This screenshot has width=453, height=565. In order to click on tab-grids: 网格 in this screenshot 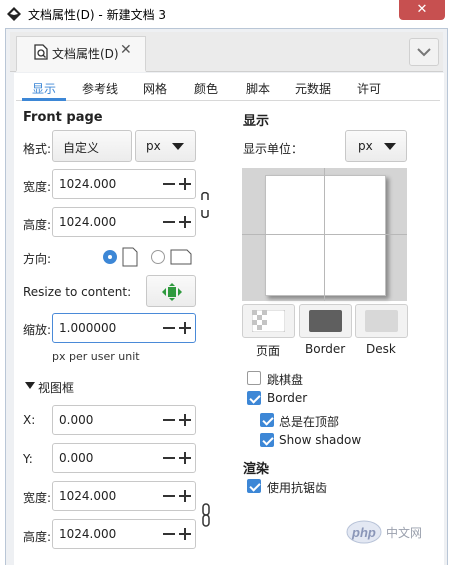, I will do `click(155, 88)`.